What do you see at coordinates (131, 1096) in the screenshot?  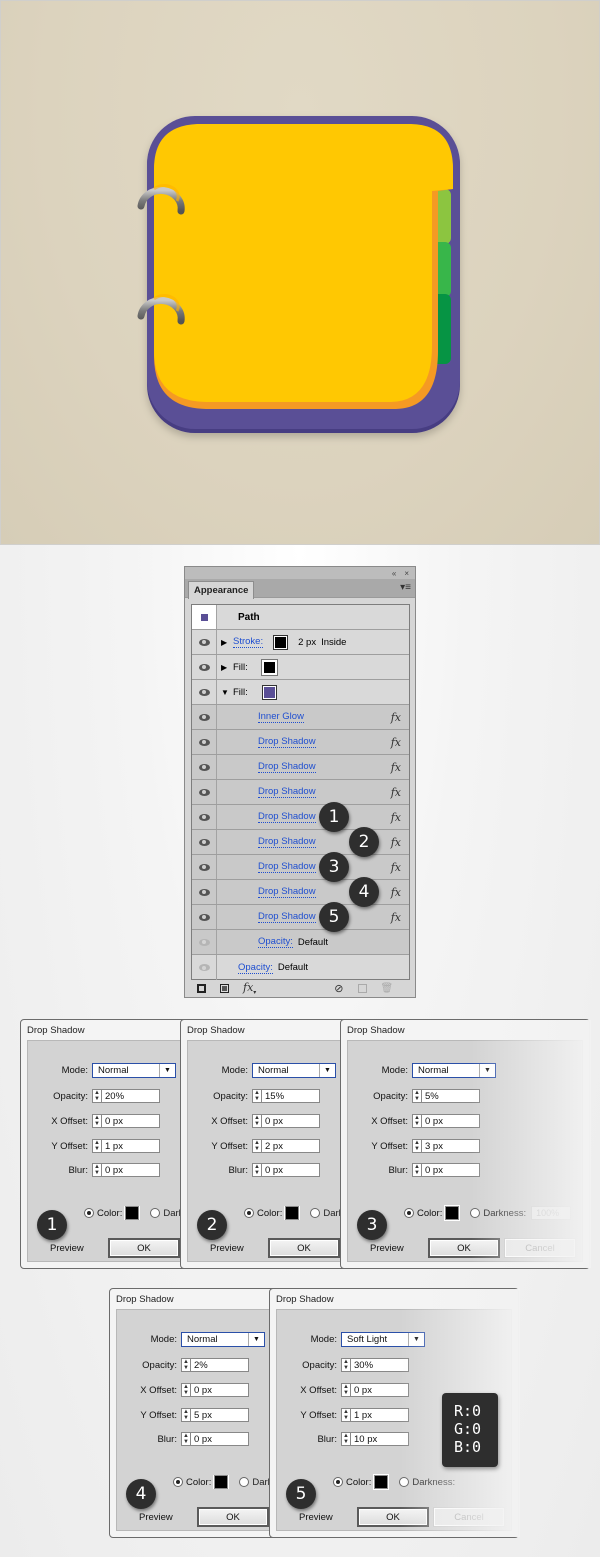 I see `opacity-field: 20%` at bounding box center [131, 1096].